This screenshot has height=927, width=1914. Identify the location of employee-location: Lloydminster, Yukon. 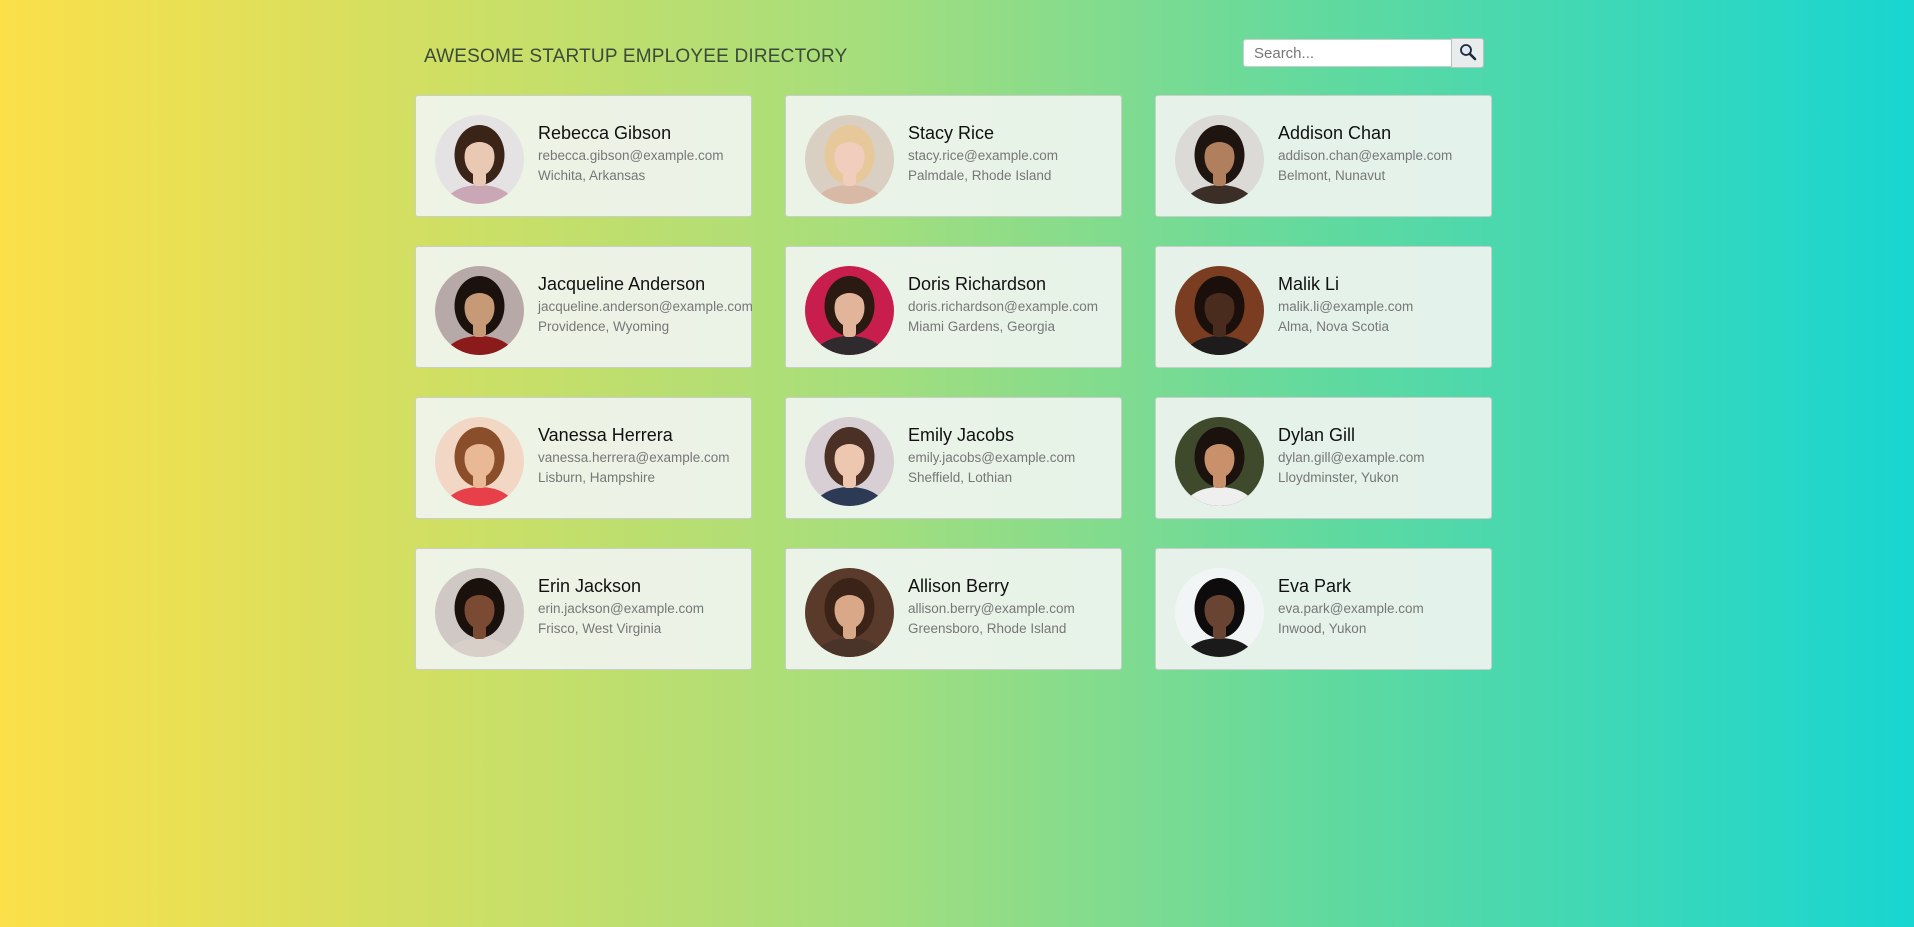
(1338, 477).